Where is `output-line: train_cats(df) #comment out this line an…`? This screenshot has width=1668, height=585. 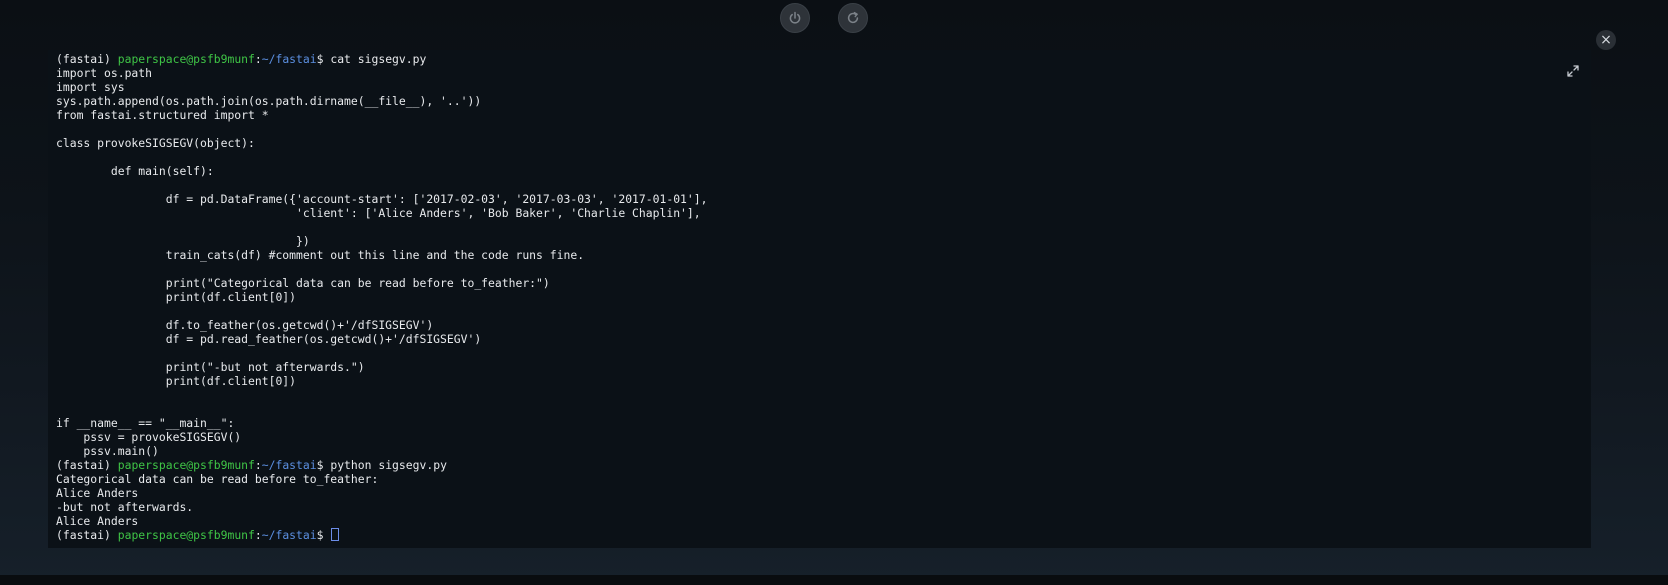 output-line: train_cats(df) #comment out this line an… is located at coordinates (320, 255).